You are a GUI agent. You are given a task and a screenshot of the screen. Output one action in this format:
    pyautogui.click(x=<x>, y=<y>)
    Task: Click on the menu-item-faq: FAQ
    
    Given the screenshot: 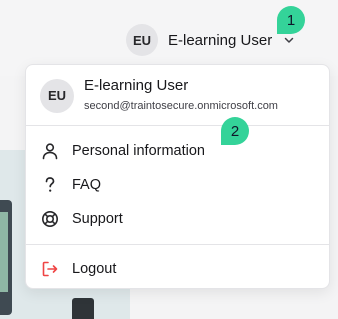 What is the action you would take?
    pyautogui.click(x=70, y=185)
    